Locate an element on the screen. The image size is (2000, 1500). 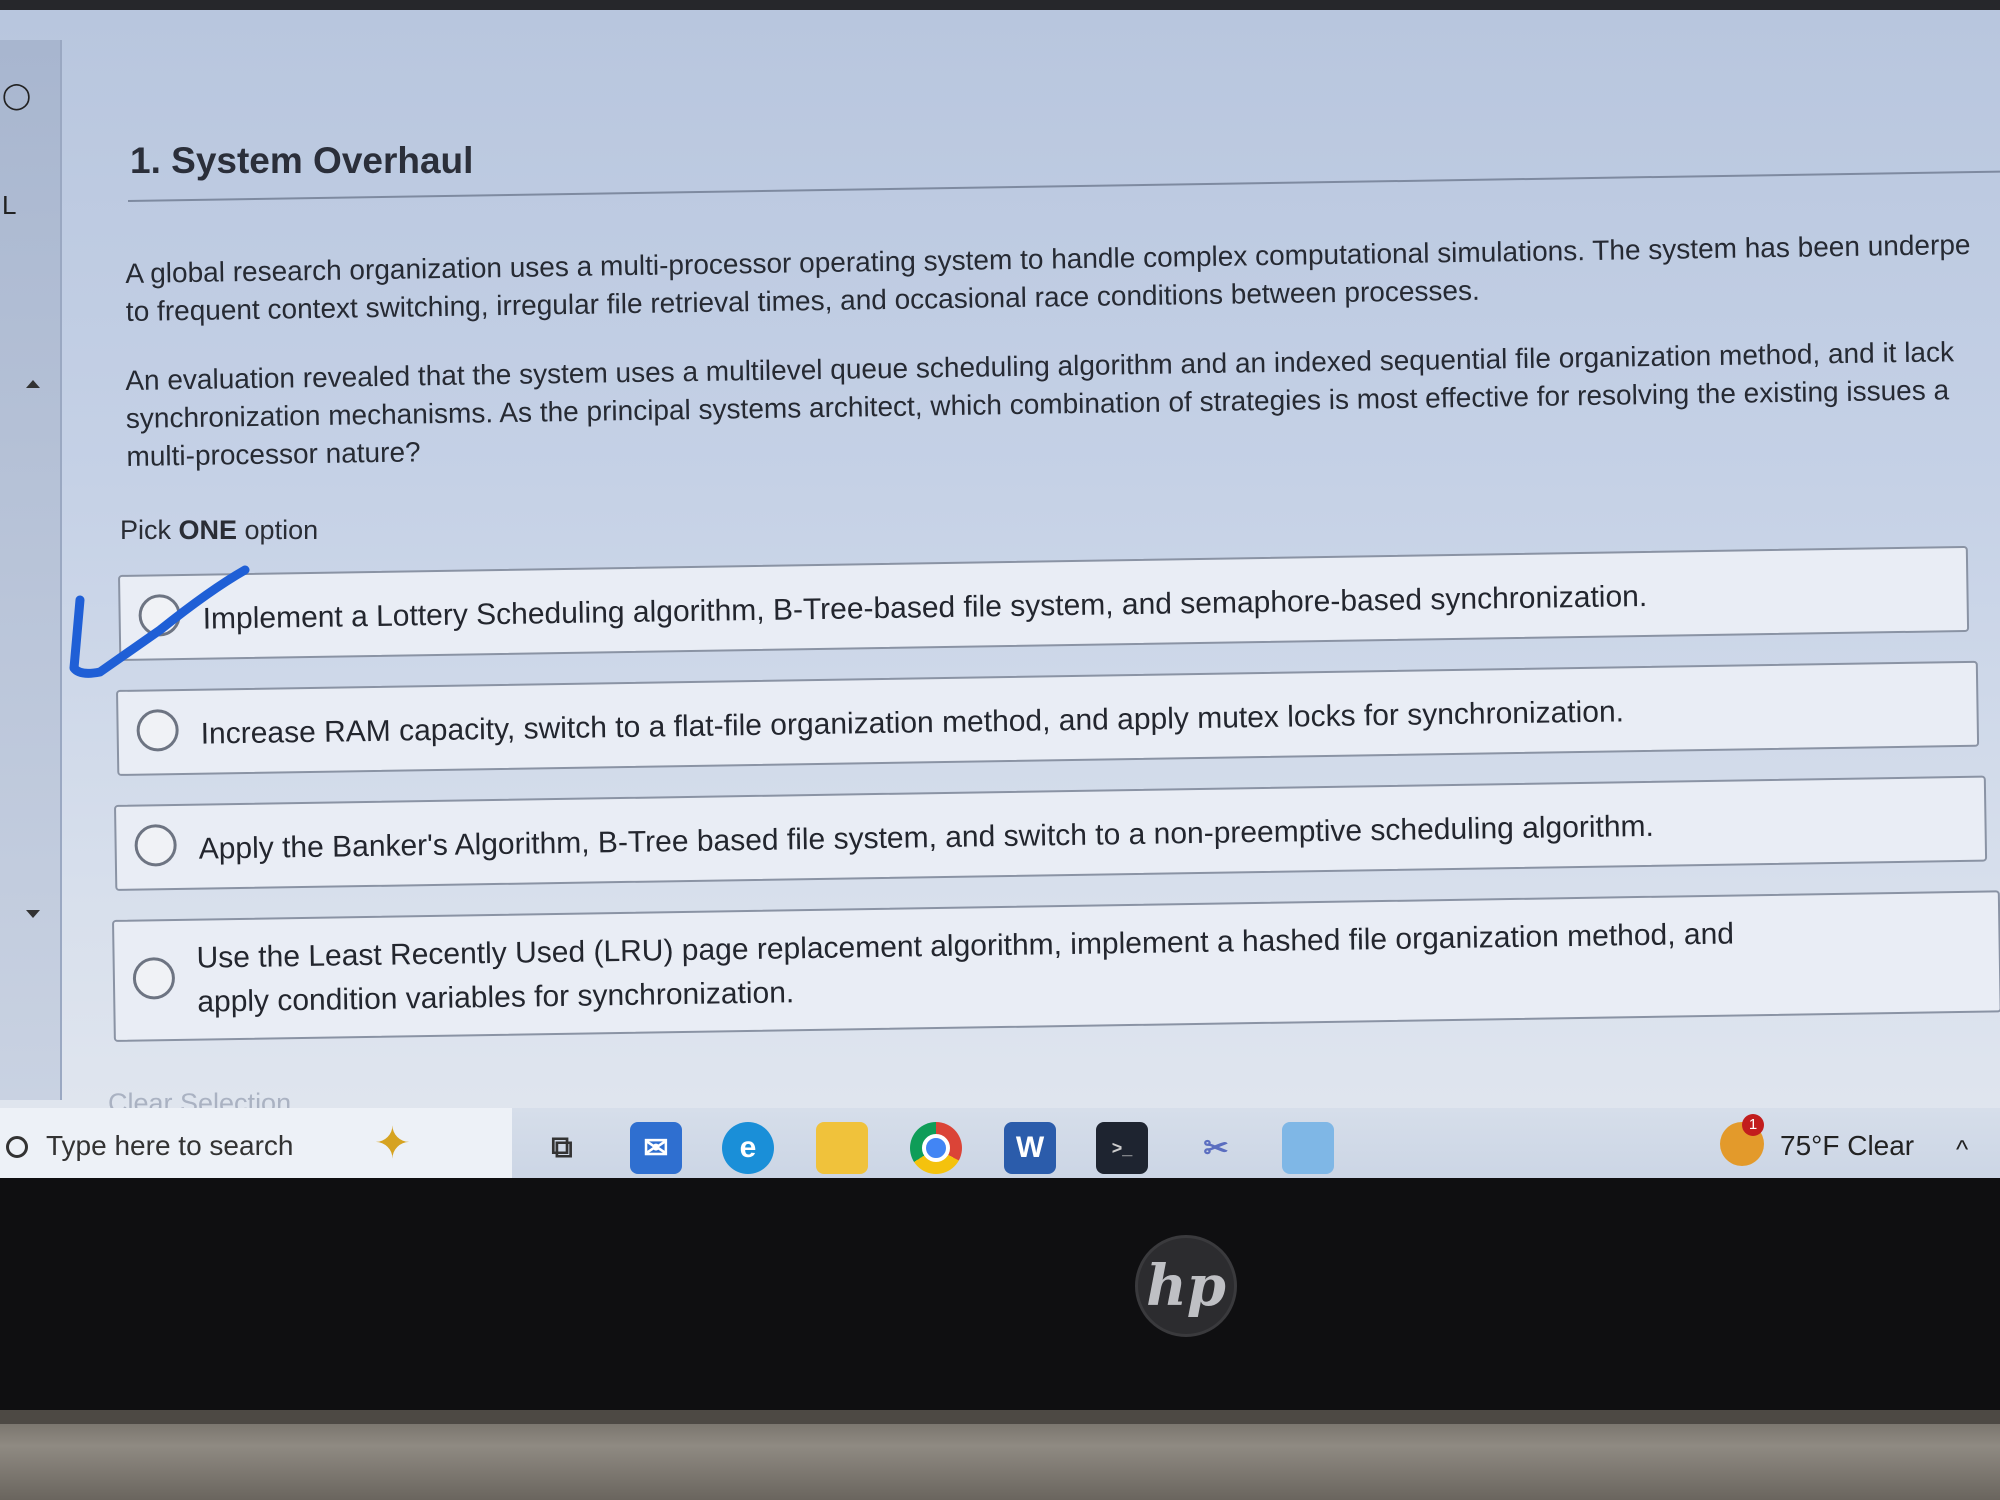
word-icon: W is located at coordinates (1030, 1148).